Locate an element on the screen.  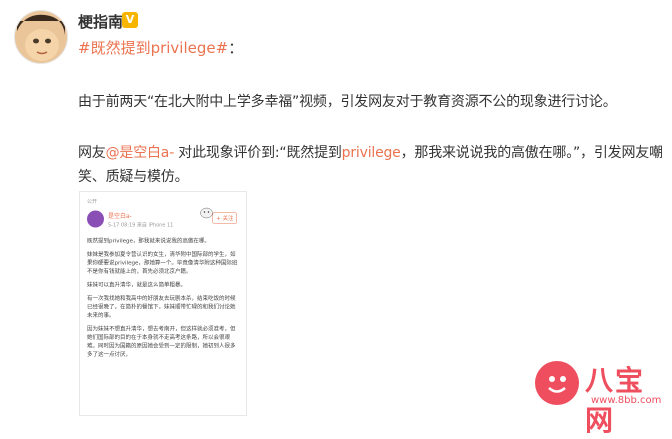
watermark-logo-icon is located at coordinates (557, 383).